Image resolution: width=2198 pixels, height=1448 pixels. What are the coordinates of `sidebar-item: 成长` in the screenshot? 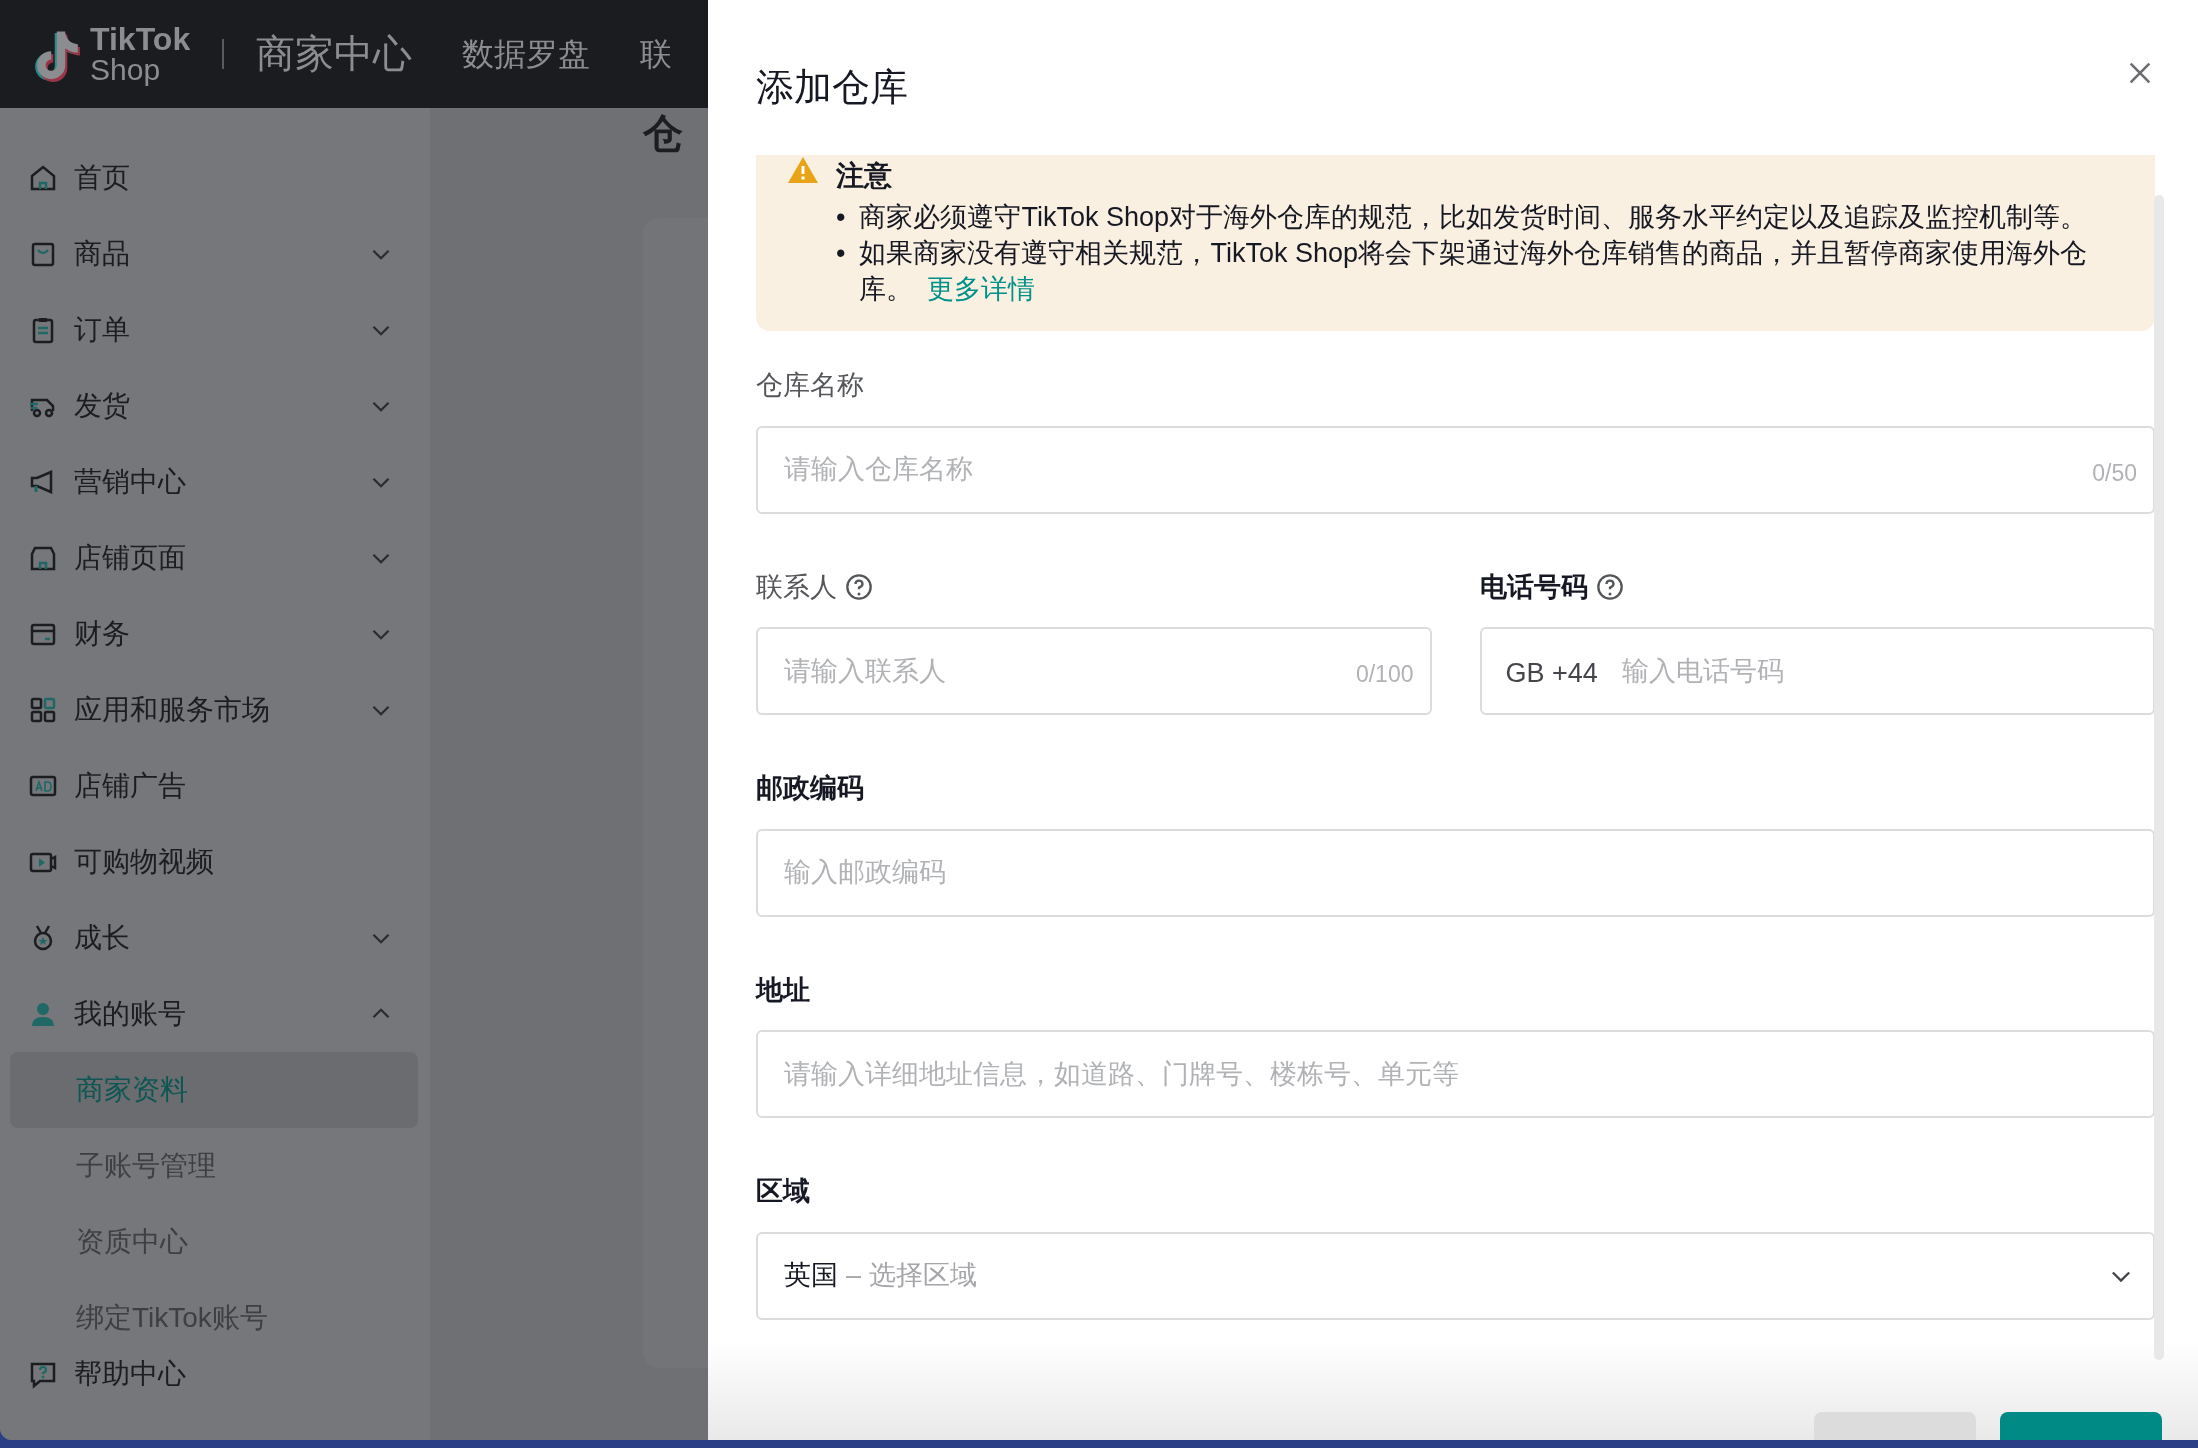 It's located at (215, 938).